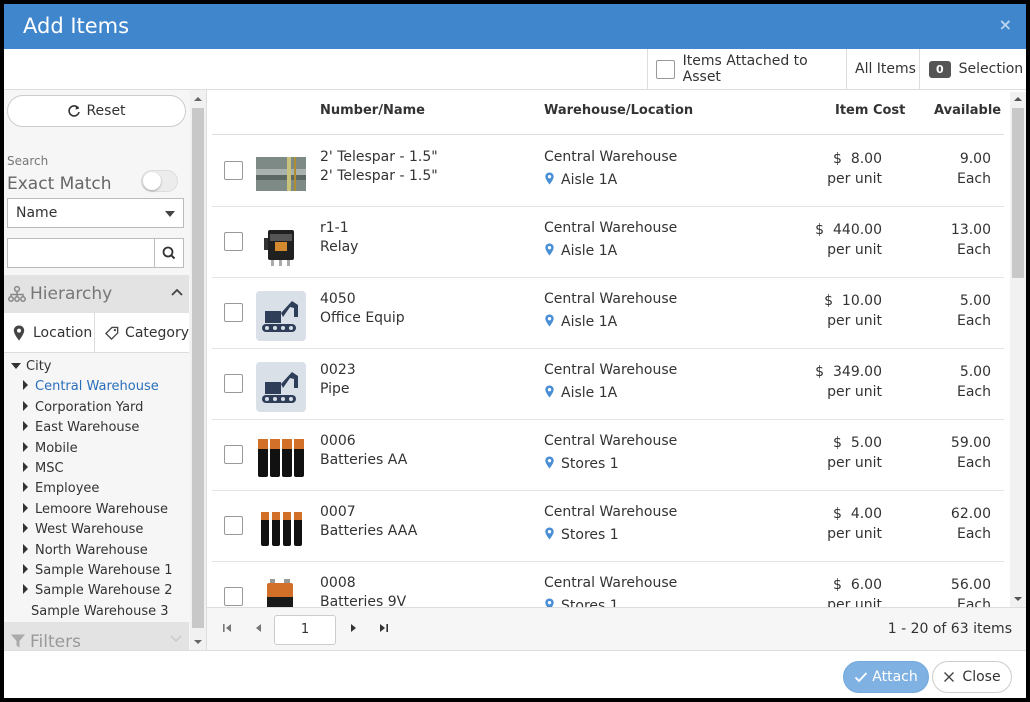 The image size is (1030, 702). What do you see at coordinates (142, 333) in the screenshot?
I see `tab-category: Category` at bounding box center [142, 333].